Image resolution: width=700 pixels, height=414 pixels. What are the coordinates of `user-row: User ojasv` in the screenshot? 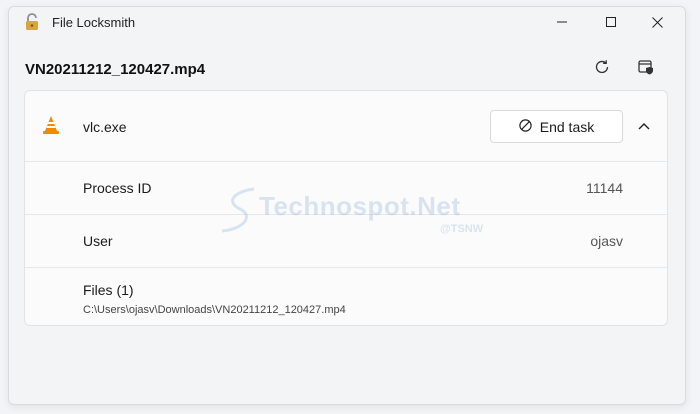 It's located at (346, 241).